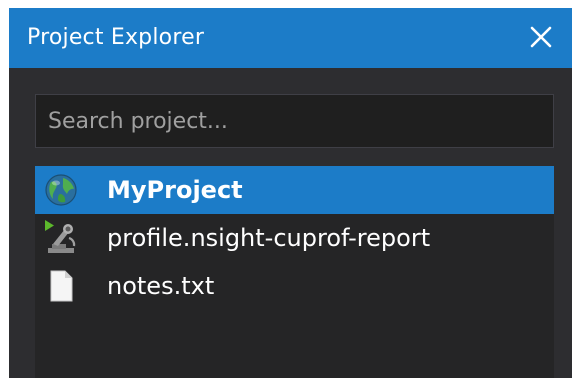 The height and width of the screenshot is (378, 572). Describe the element at coordinates (61, 286) in the screenshot. I see `text-file-icon` at that location.